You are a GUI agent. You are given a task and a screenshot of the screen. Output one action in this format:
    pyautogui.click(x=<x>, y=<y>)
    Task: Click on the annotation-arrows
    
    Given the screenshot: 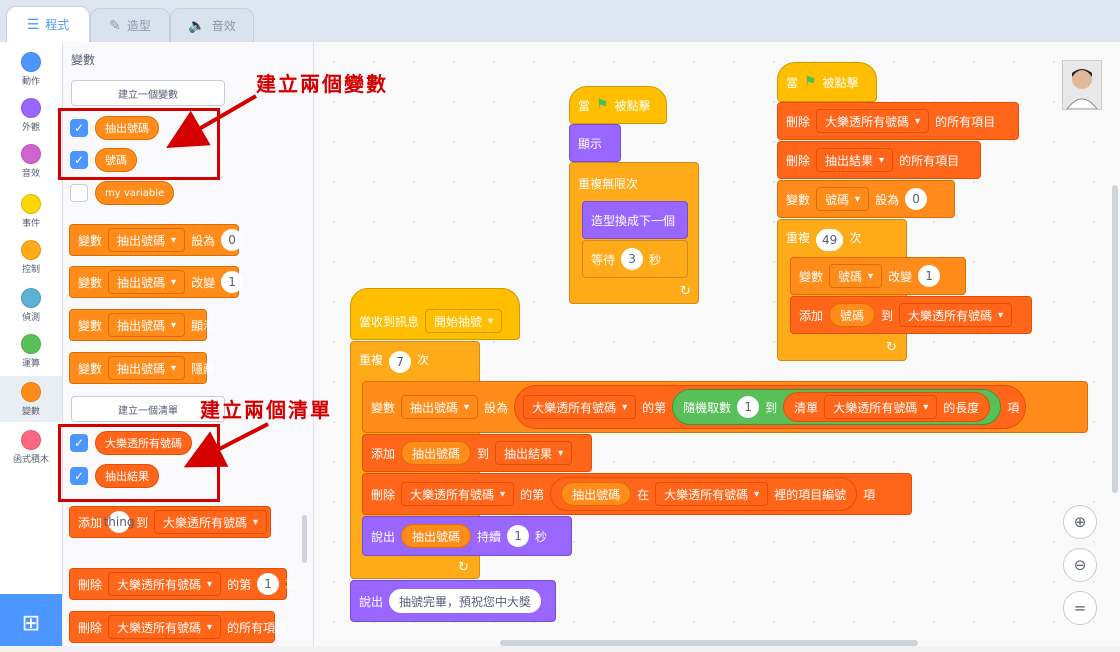 What is the action you would take?
    pyautogui.click(x=217, y=281)
    